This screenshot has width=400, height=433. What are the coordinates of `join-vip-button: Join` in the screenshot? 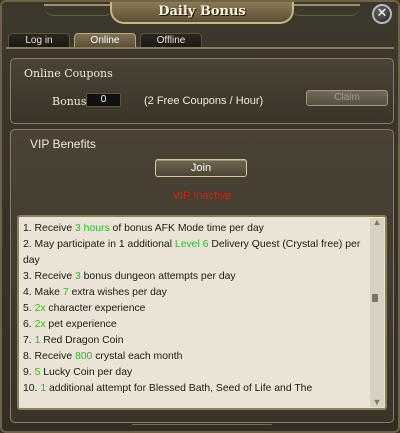 It's located at (201, 168).